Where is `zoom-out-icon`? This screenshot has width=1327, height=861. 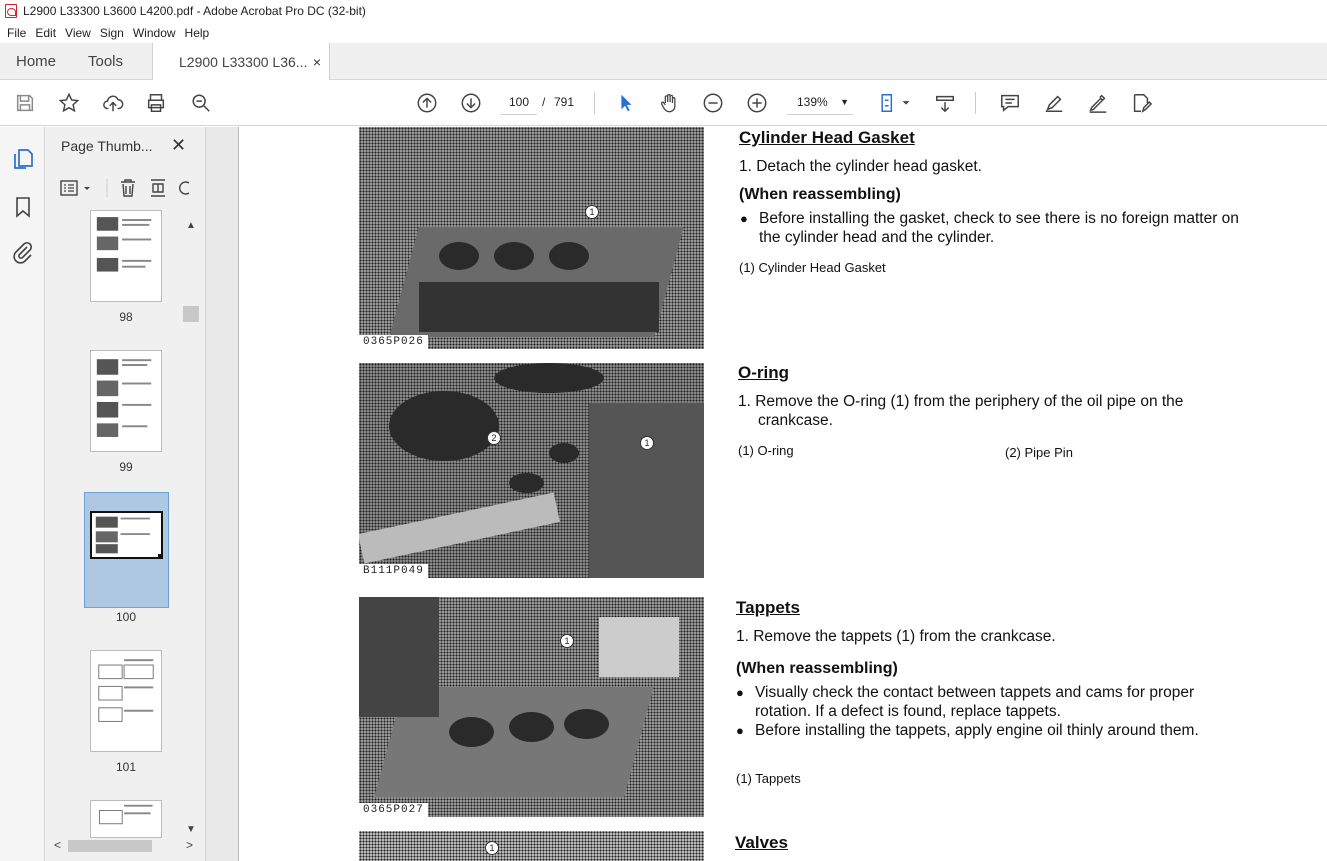 zoom-out-icon is located at coordinates (713, 103).